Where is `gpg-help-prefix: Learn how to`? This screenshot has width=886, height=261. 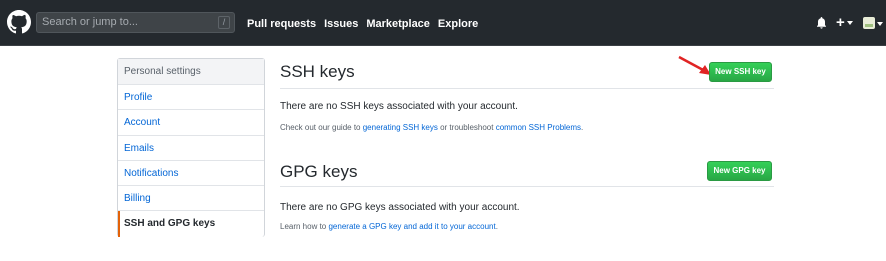
gpg-help-prefix: Learn how to is located at coordinates (304, 226).